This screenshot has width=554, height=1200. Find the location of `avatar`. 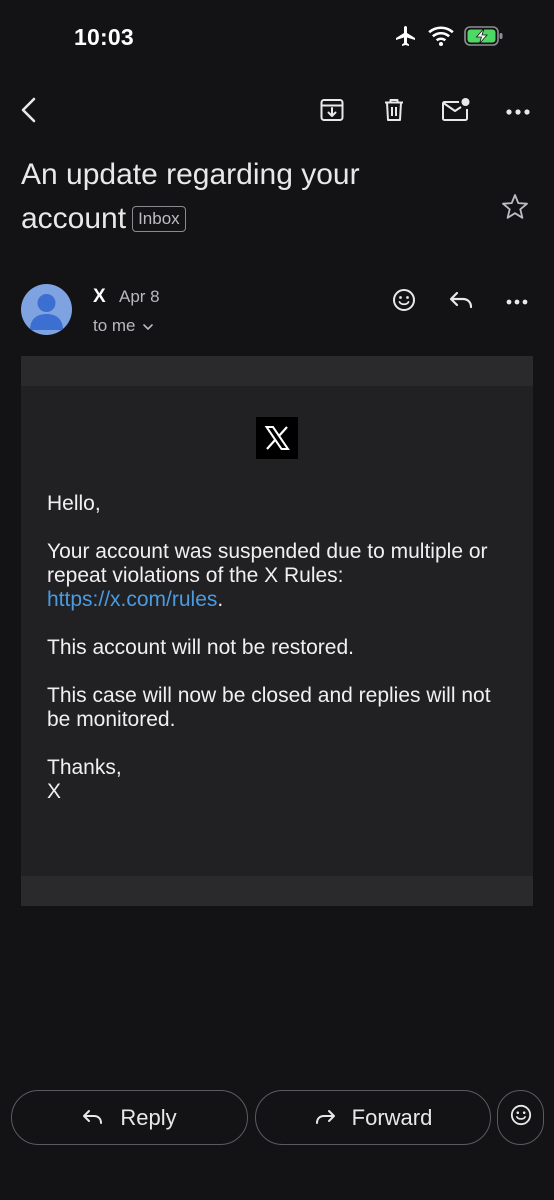

avatar is located at coordinates (46, 309).